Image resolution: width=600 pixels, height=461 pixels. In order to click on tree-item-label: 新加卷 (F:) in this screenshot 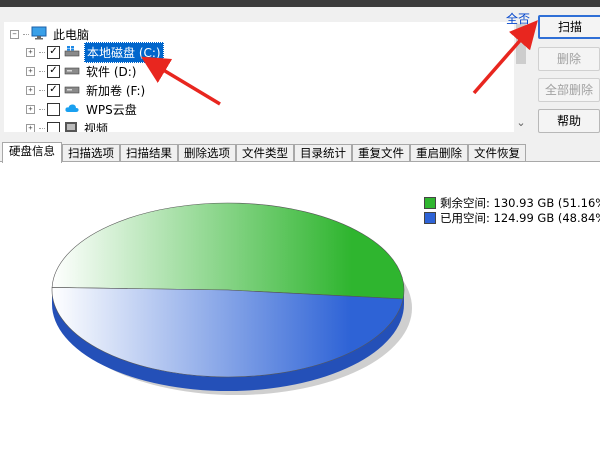, I will do `click(115, 90)`.